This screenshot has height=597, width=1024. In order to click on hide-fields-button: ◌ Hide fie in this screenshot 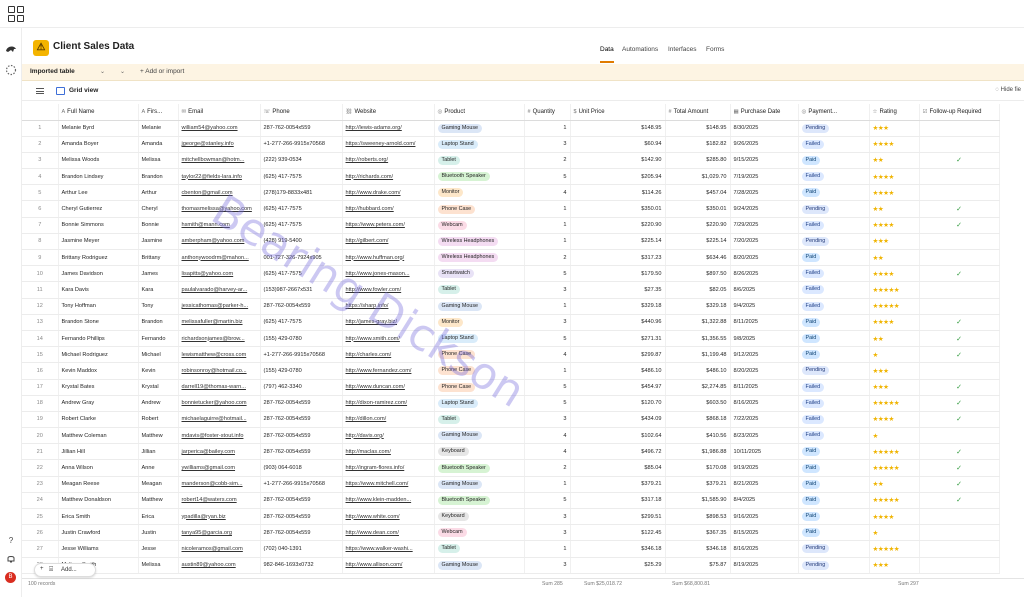, I will do `click(1008, 90)`.